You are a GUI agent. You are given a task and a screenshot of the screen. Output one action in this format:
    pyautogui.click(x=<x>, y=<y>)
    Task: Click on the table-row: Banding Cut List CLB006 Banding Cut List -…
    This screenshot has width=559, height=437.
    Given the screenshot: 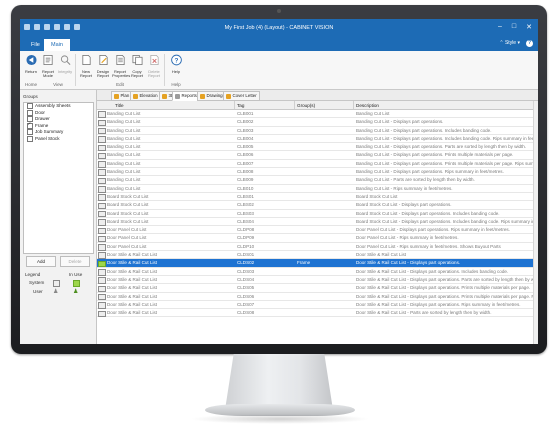 What is the action you would take?
    pyautogui.click(x=317, y=155)
    